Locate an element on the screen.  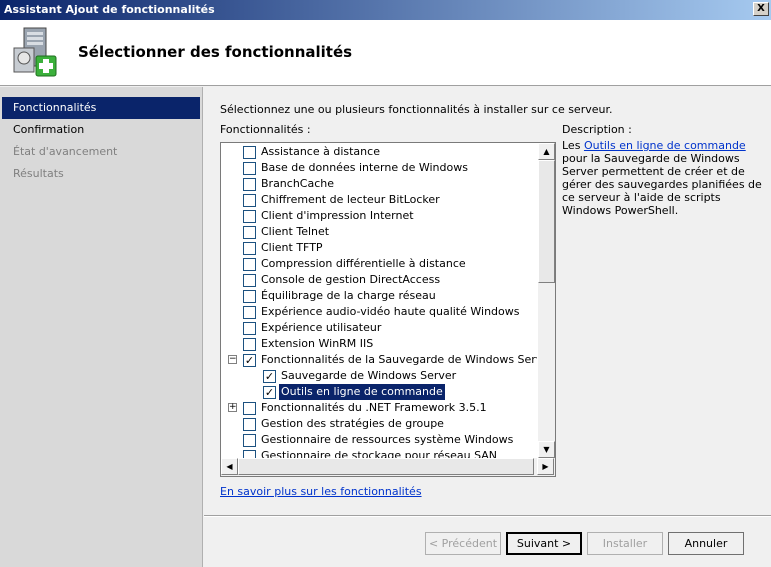
vertical-scroll-thumb is located at coordinates (546, 221).